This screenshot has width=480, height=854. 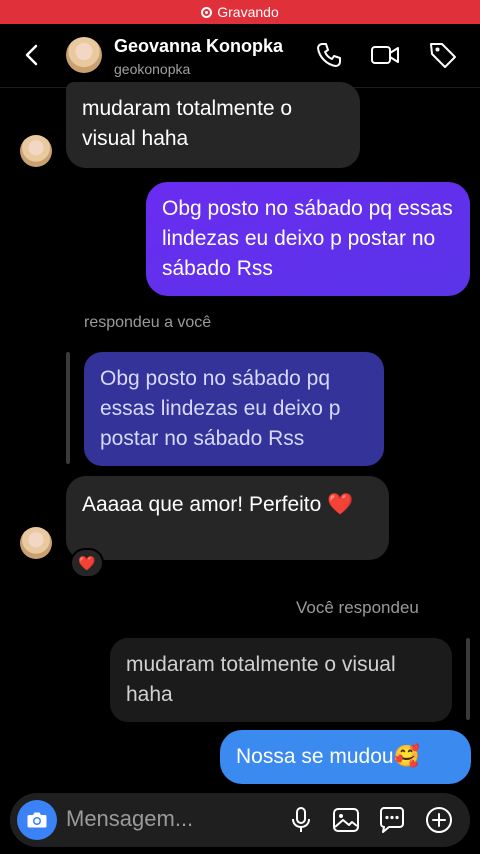 I want to click on gallery-icon, so click(x=346, y=820).